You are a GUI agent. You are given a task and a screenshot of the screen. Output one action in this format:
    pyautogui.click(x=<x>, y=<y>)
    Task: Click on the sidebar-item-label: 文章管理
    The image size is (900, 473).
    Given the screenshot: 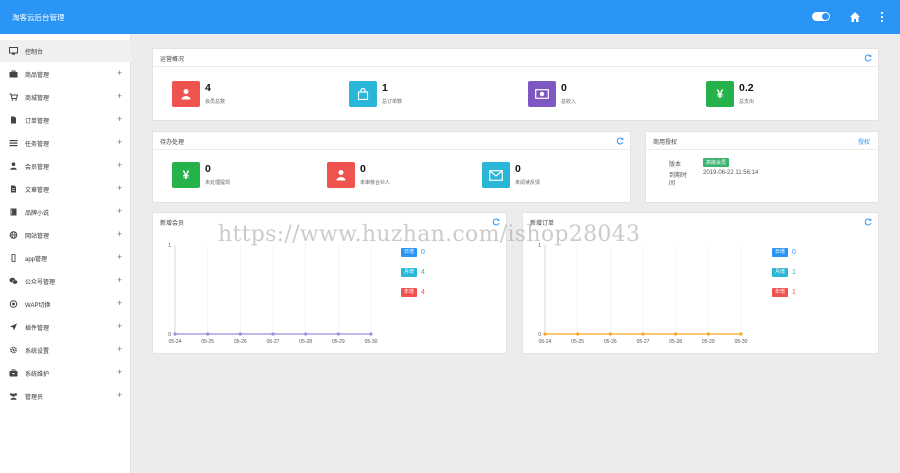 What is the action you would take?
    pyautogui.click(x=37, y=191)
    